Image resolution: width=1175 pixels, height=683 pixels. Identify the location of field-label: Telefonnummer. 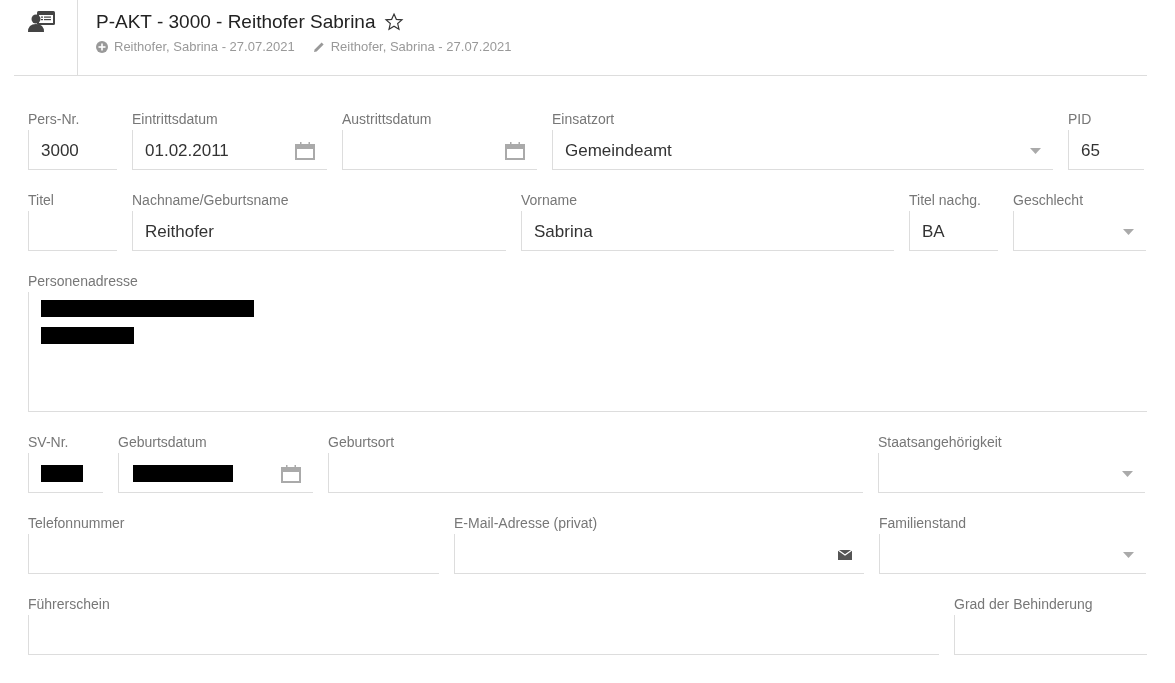
(77, 524).